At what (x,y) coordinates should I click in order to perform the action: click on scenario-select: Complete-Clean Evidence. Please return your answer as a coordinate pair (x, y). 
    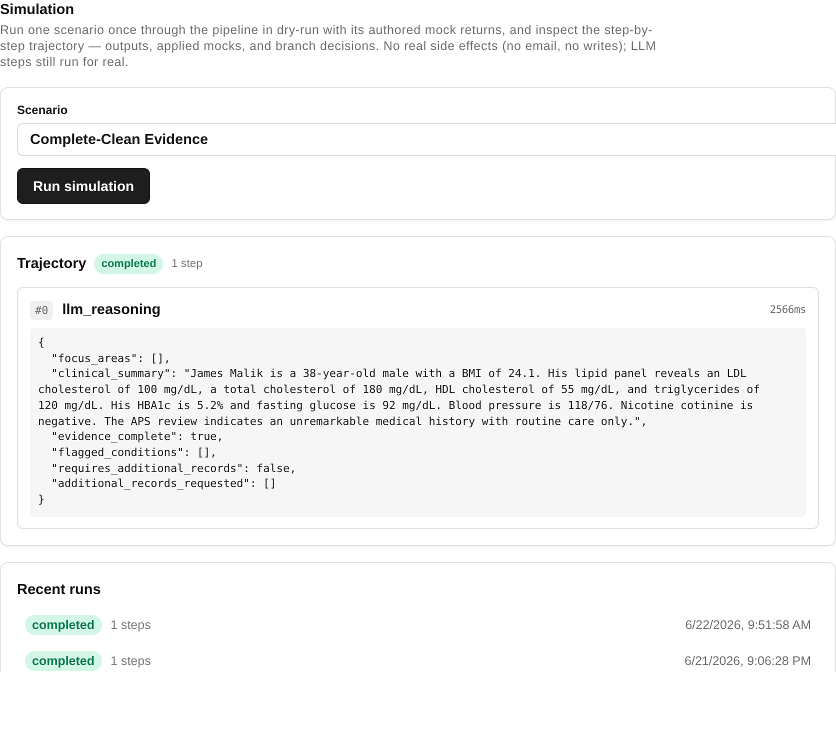
    Looking at the image, I should click on (426, 139).